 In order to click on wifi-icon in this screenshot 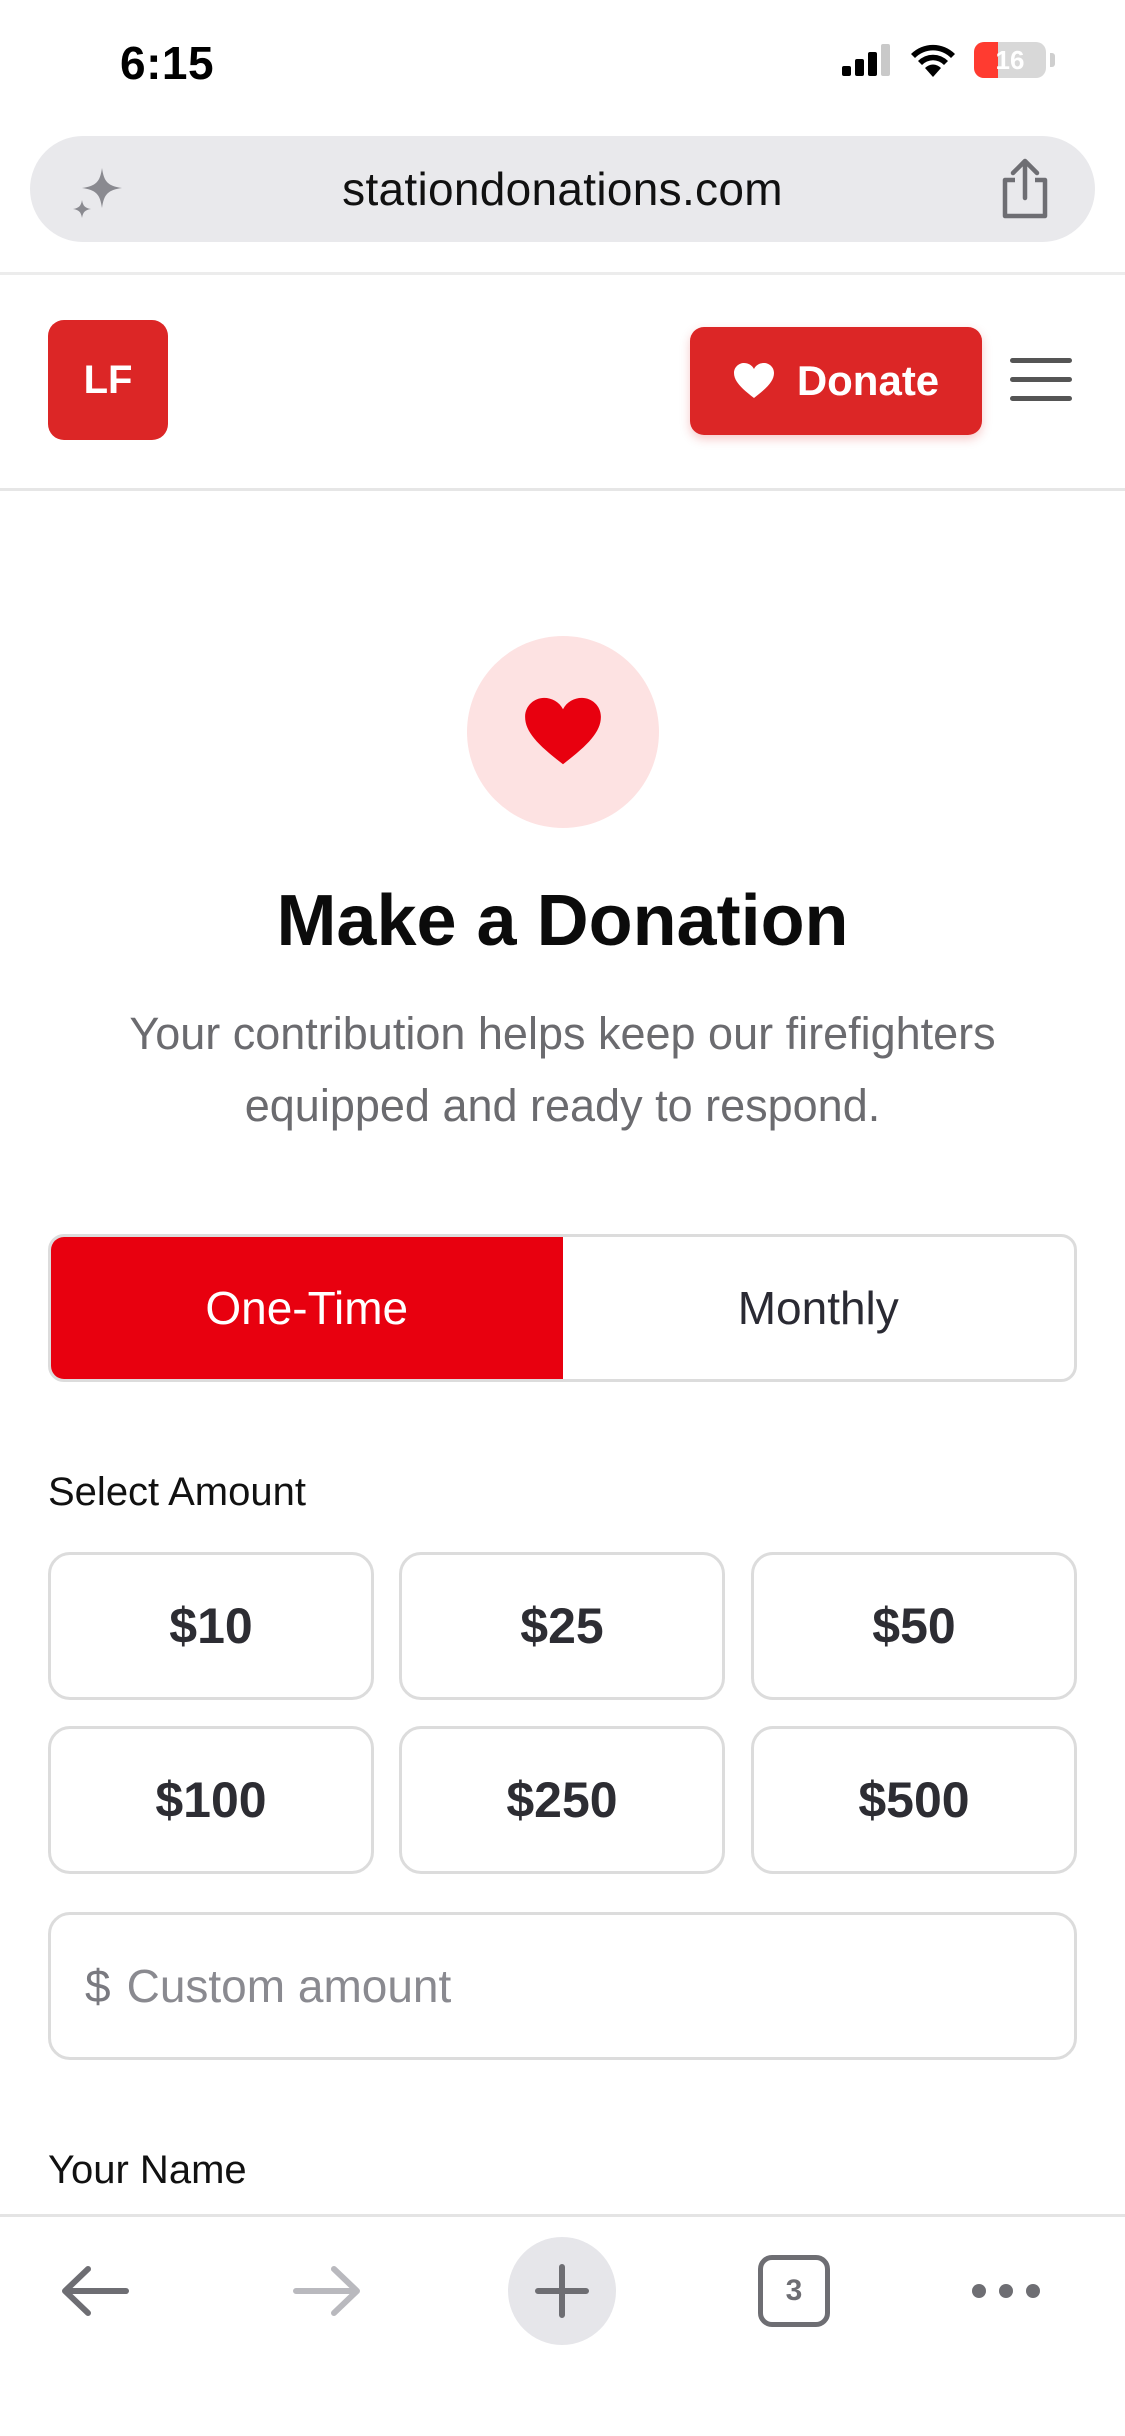, I will do `click(933, 60)`.